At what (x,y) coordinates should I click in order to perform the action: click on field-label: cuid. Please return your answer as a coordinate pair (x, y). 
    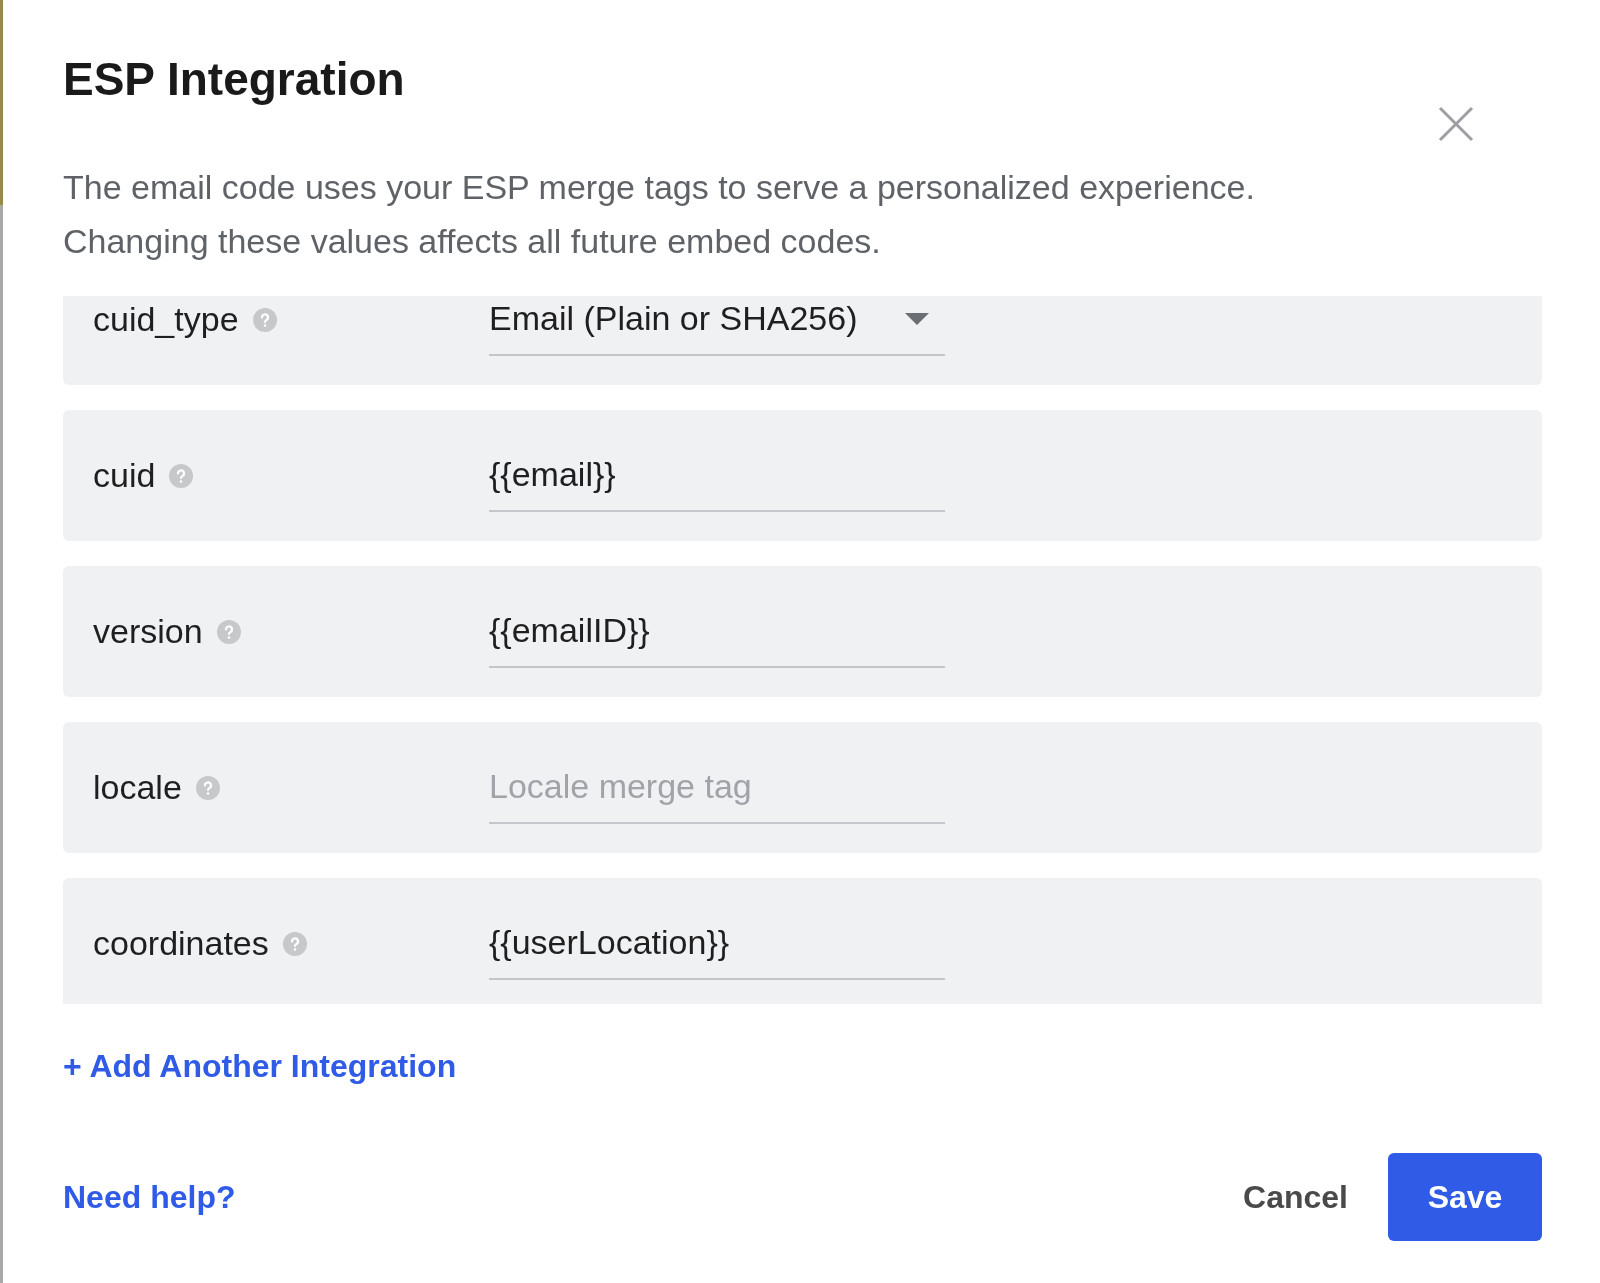
    Looking at the image, I should click on (124, 475).